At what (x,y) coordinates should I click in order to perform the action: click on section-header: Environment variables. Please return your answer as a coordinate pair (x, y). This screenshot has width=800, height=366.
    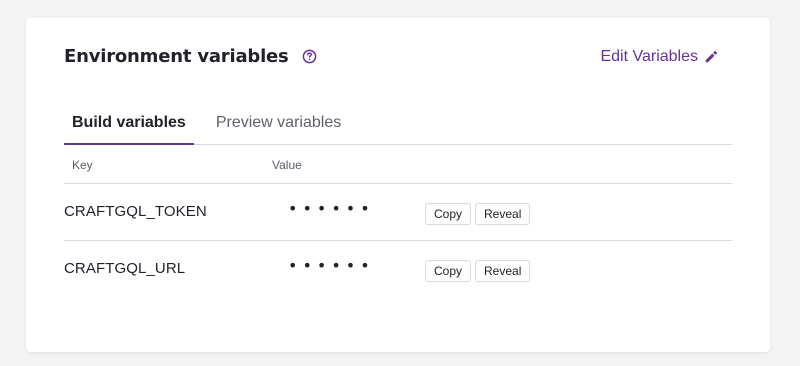
    Looking at the image, I should click on (191, 56).